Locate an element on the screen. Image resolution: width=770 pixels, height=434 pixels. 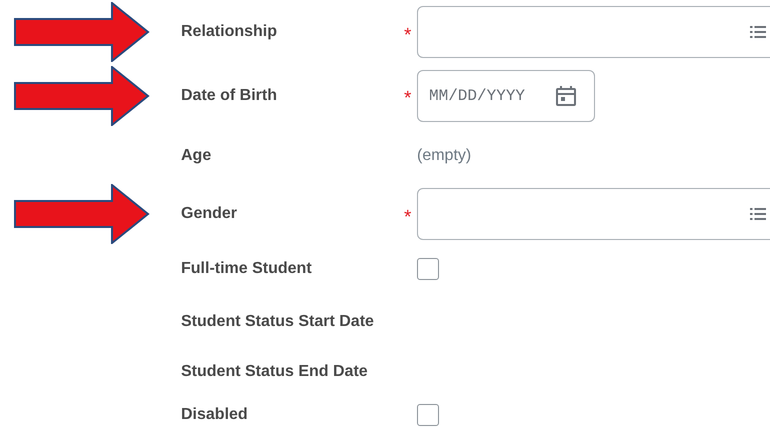
date-field: MM/DD/YYYY is located at coordinates (506, 96).